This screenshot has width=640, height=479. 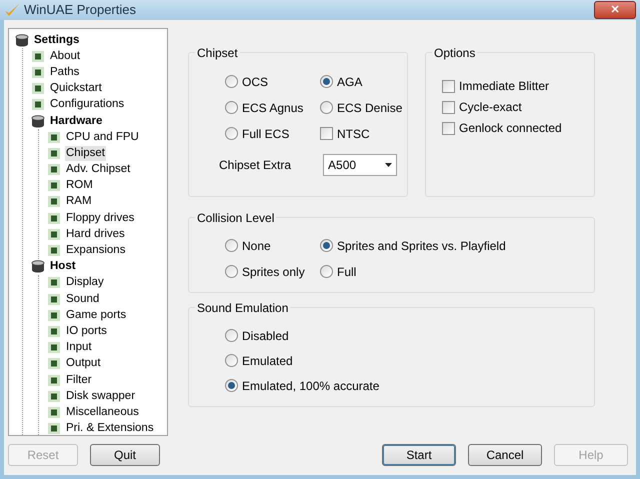 I want to click on option-label: NTSC, so click(x=353, y=134).